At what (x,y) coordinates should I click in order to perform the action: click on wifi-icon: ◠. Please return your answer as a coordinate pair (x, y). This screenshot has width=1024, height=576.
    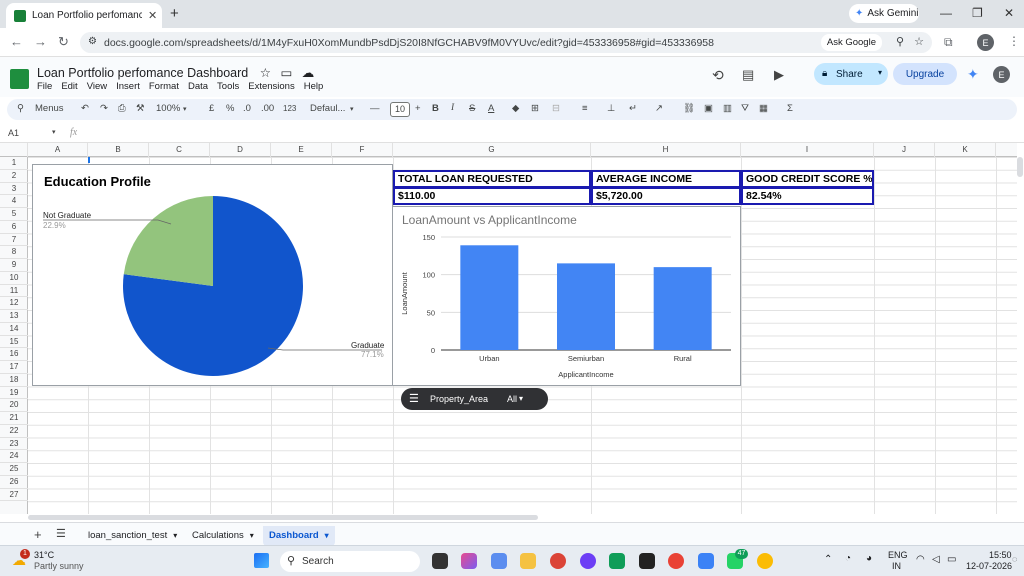
    Looking at the image, I should click on (920, 559).